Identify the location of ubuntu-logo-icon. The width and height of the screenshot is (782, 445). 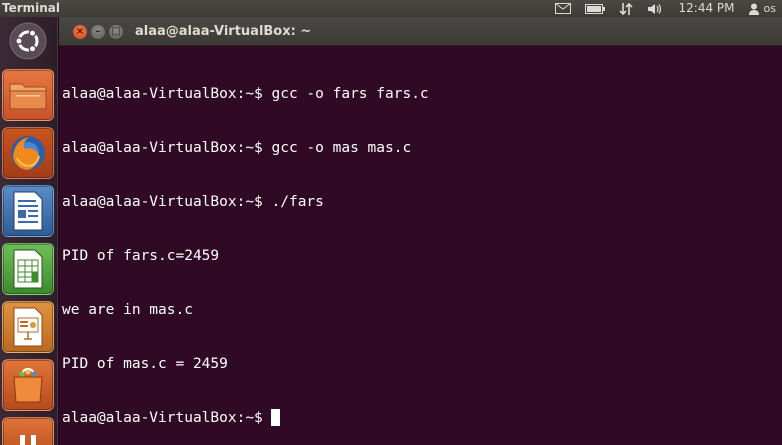
(28, 41).